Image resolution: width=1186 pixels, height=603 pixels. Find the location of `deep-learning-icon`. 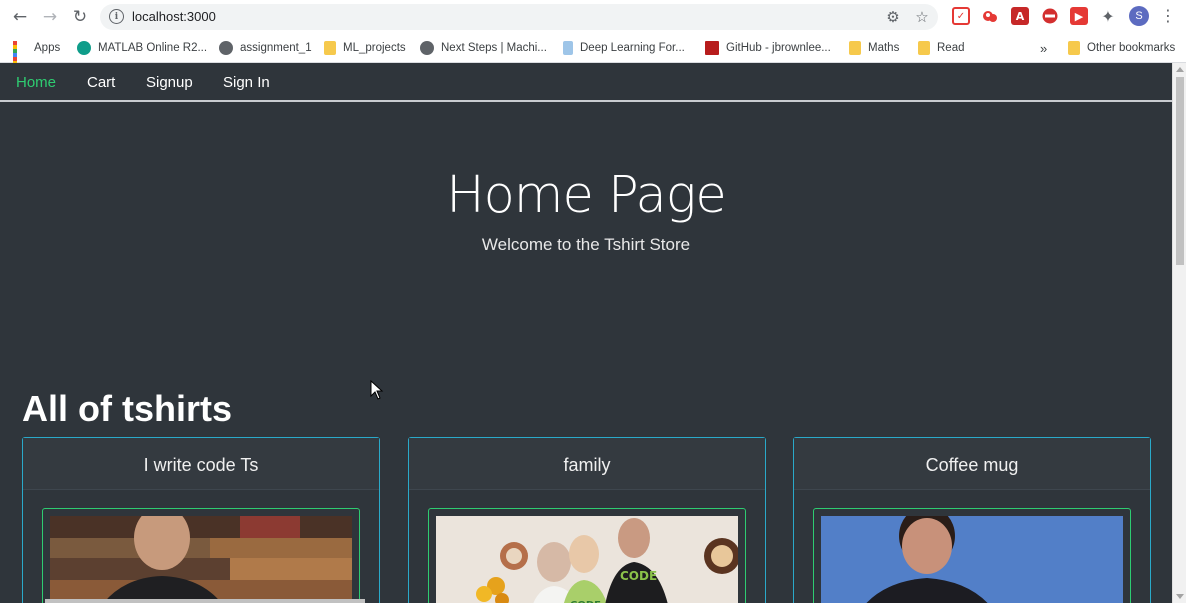

deep-learning-icon is located at coordinates (568, 48).